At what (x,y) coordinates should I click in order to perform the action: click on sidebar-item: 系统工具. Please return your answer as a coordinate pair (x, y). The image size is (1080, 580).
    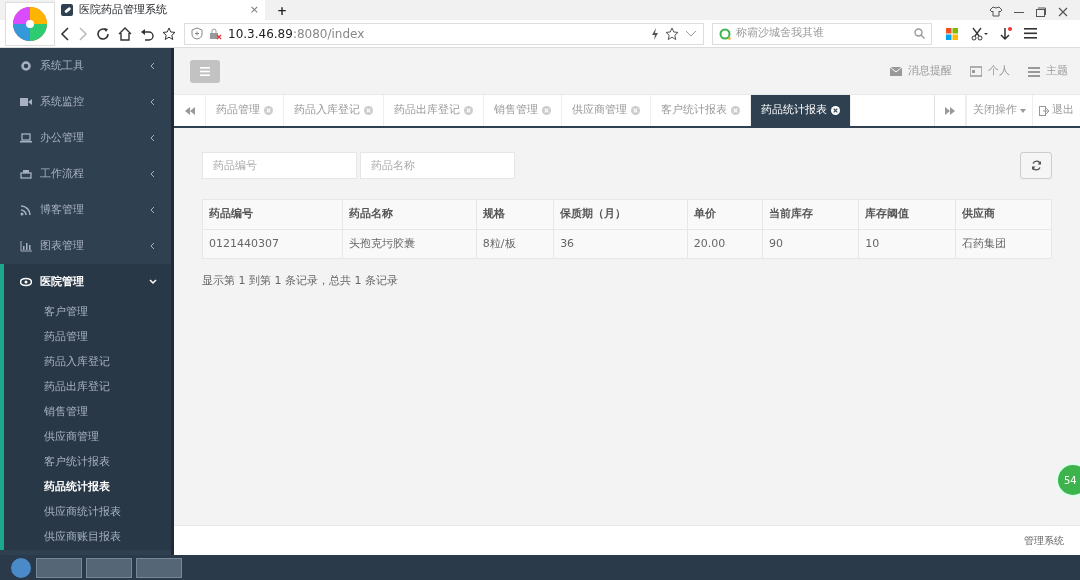
    Looking at the image, I should click on (85, 66).